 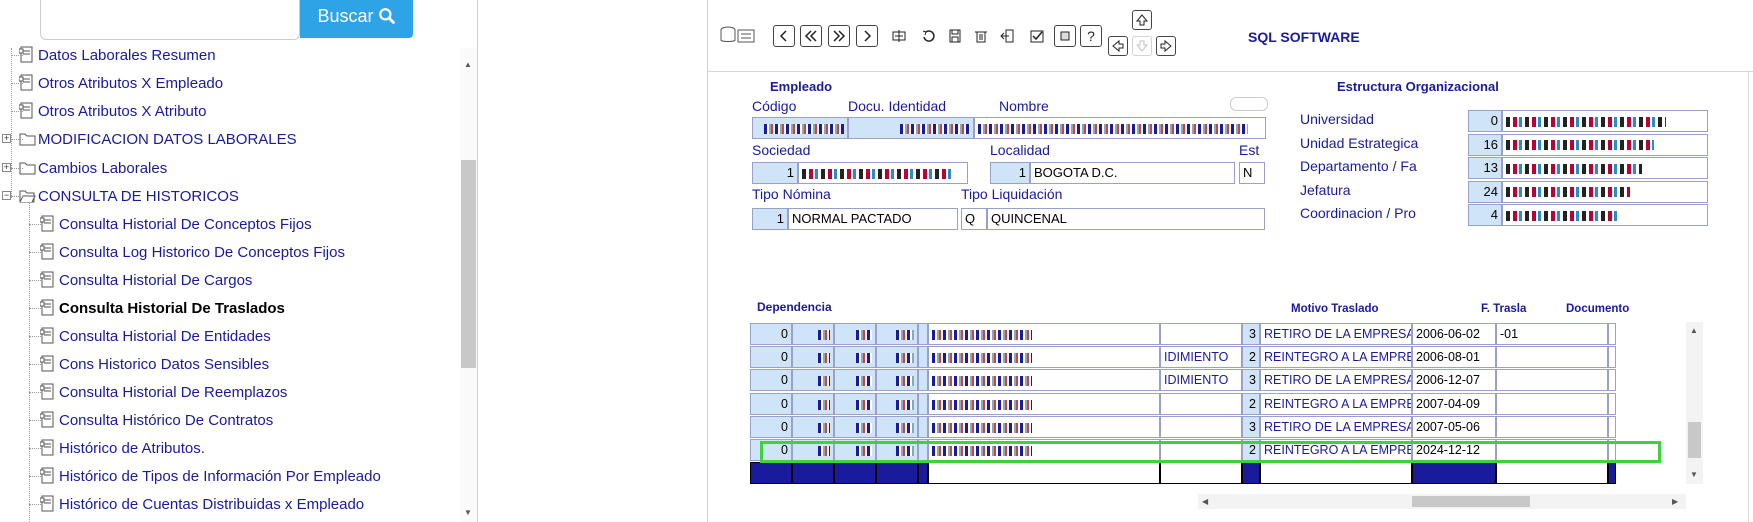 What do you see at coordinates (1126, 219) in the screenshot?
I see `tipo-liquidacion-name-field: QUINCENAL` at bounding box center [1126, 219].